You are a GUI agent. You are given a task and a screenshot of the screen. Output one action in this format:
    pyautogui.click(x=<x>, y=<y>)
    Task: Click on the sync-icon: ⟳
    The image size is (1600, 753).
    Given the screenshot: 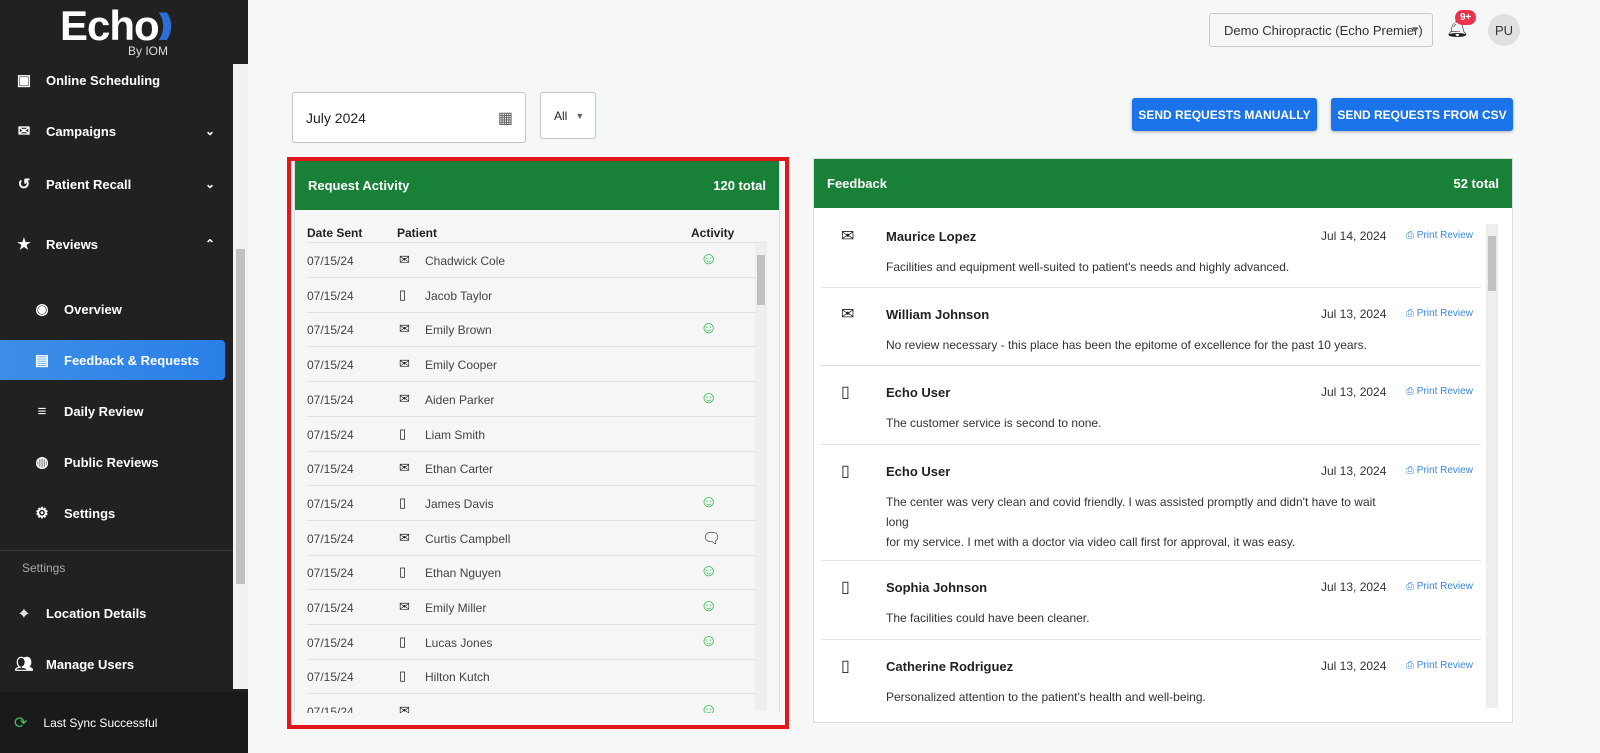 What is the action you would take?
    pyautogui.click(x=21, y=723)
    